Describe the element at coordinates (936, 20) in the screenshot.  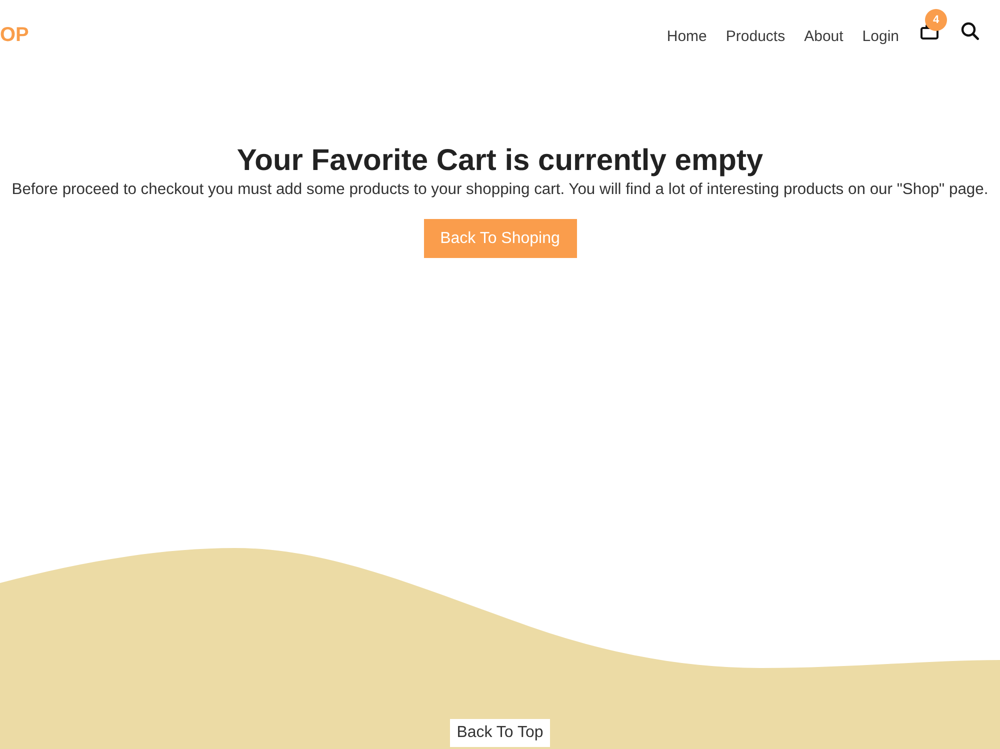
I see `cart-count-badge: 4` at that location.